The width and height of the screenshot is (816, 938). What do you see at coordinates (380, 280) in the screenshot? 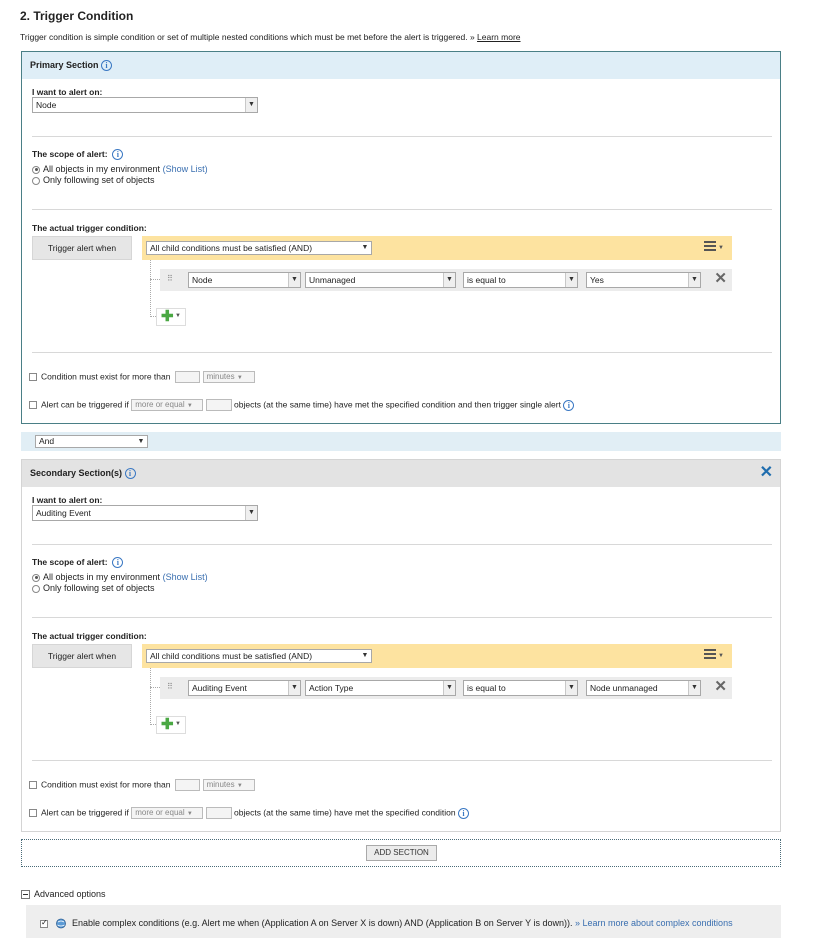
I see `condition-property-select: Unmanaged ▼` at bounding box center [380, 280].